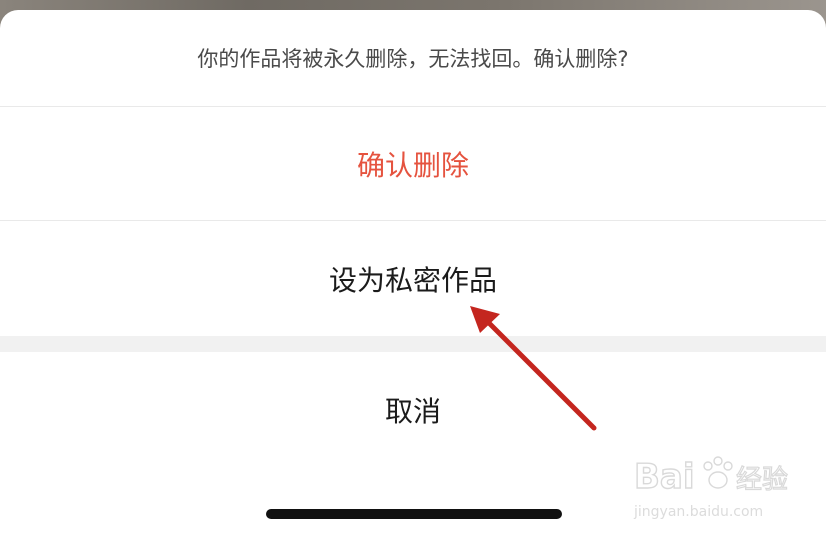 The image size is (826, 534). Describe the element at coordinates (413, 59) in the screenshot. I see `delete-confirm-message: 你的作品将被永久删除，无法找回。确认删除?` at that location.